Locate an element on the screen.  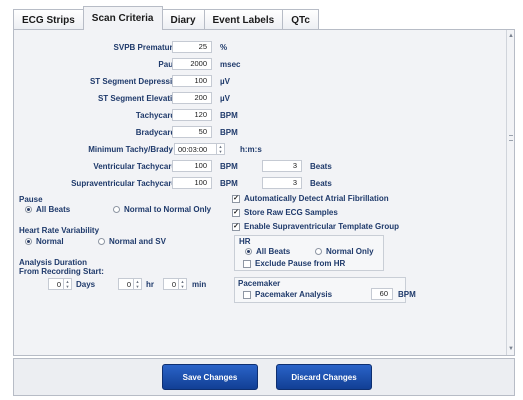
svpb-unit: % is located at coordinates (224, 47).